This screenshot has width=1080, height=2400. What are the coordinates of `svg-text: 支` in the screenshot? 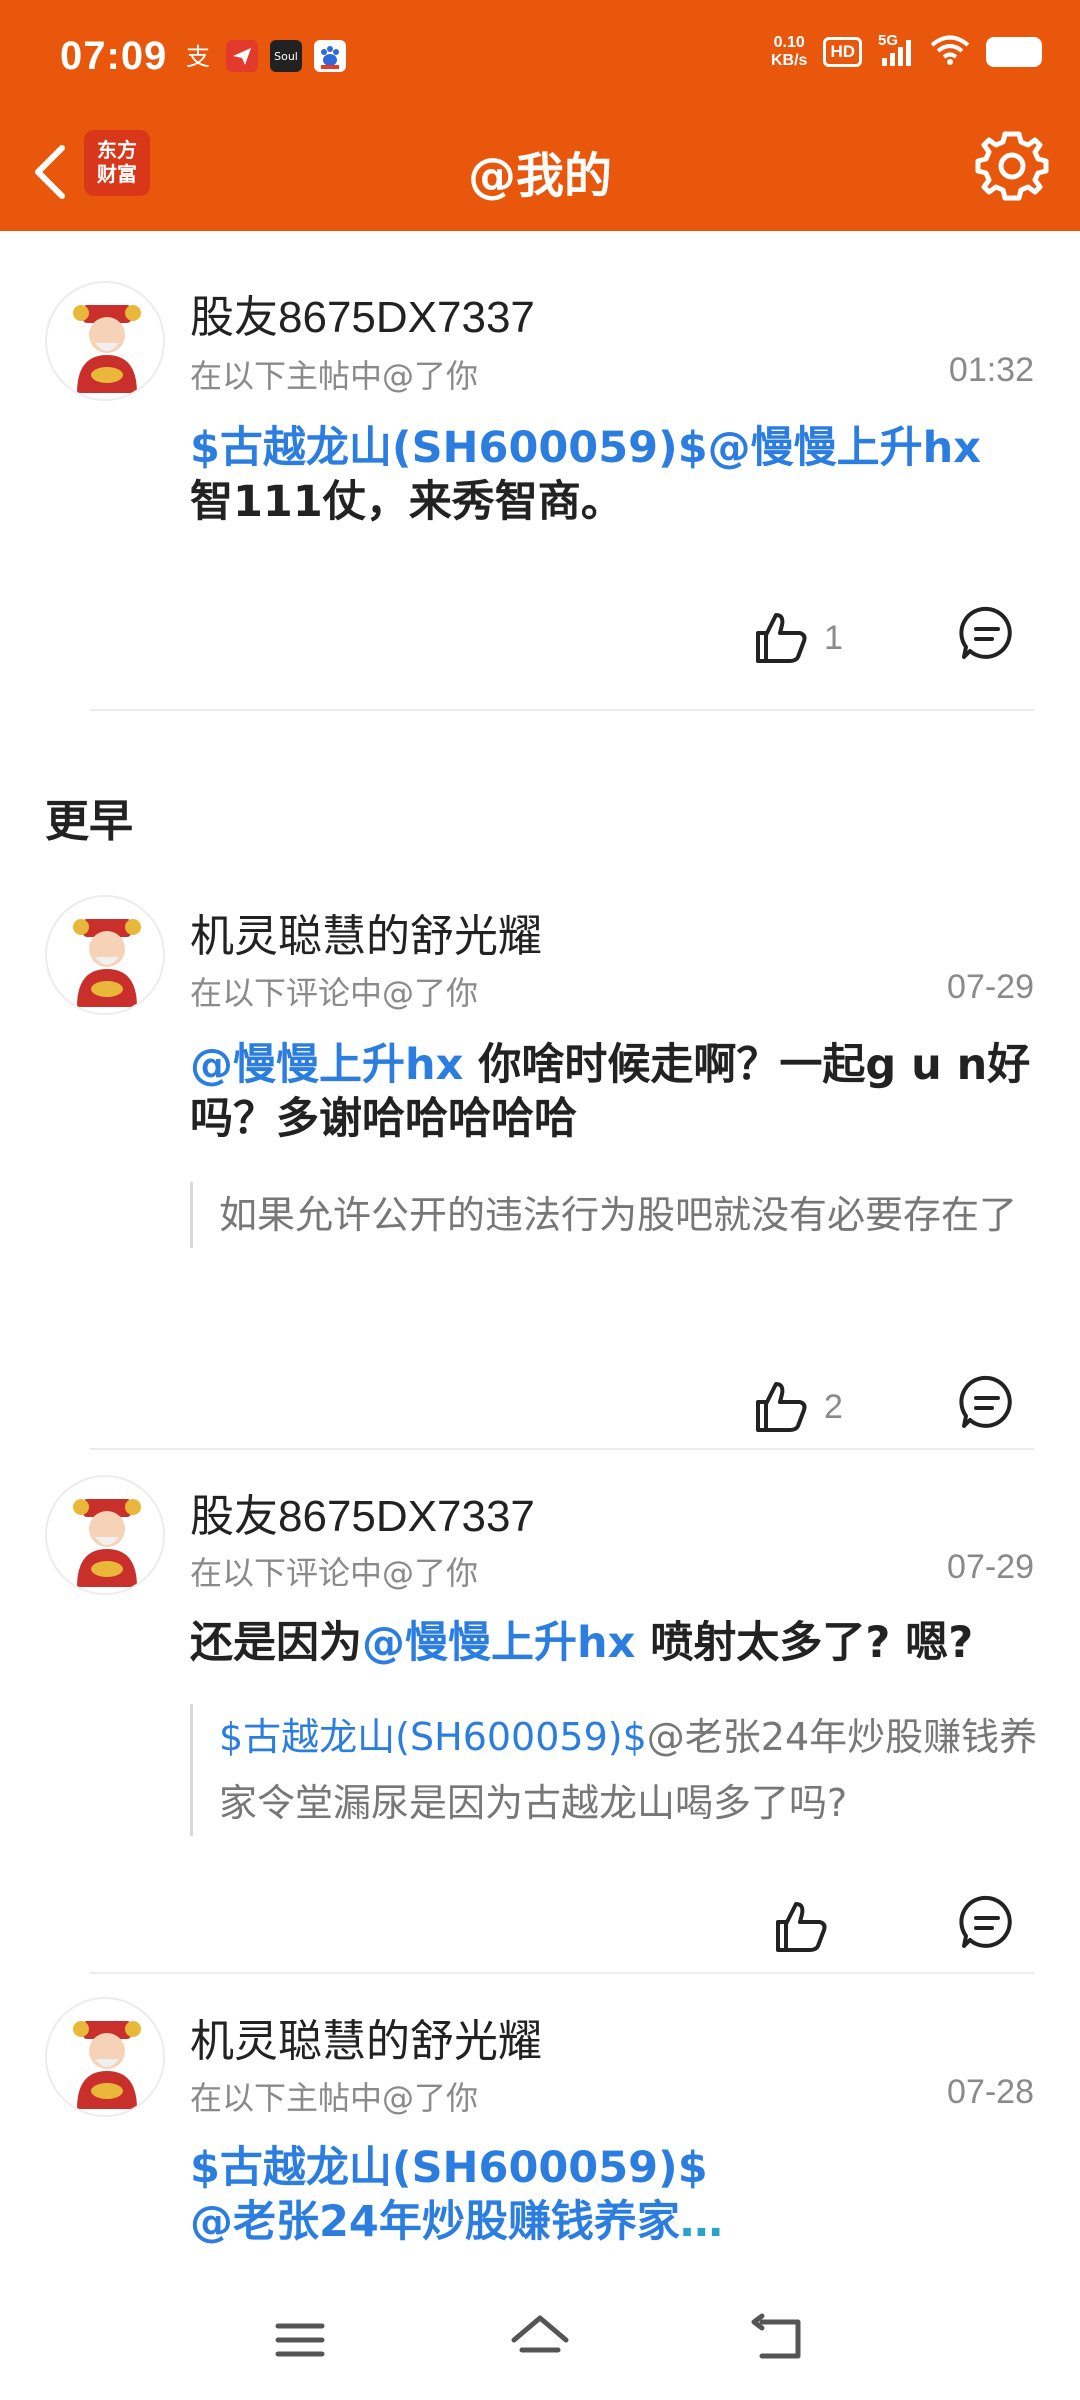 It's located at (198, 57).